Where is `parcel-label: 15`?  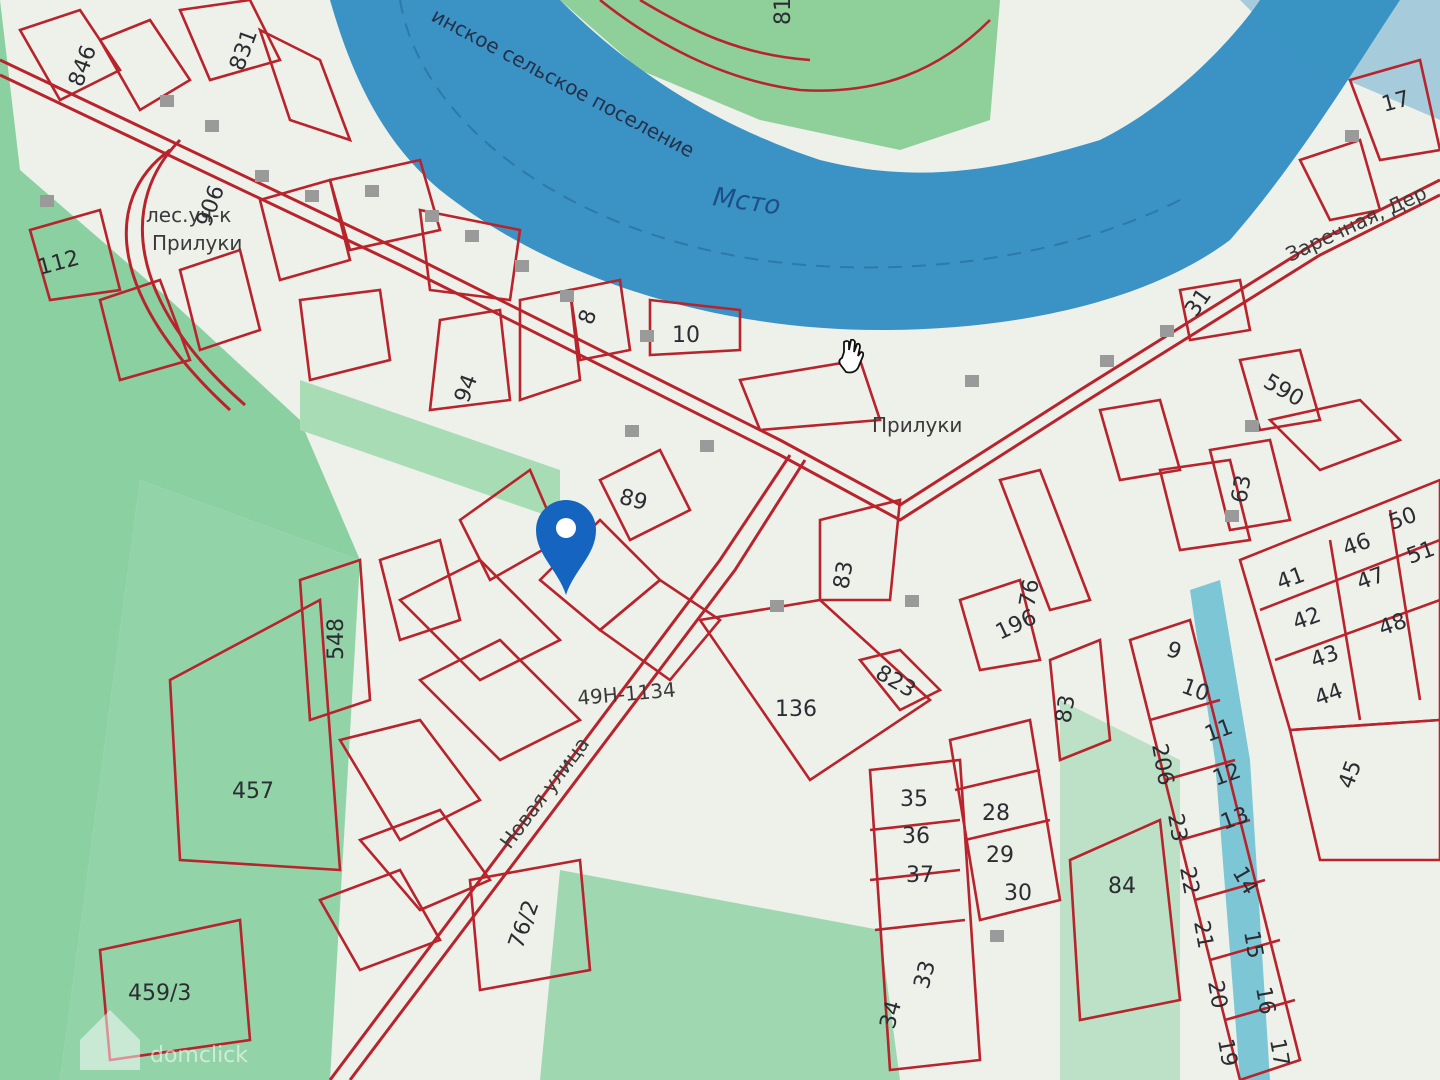
parcel-label: 15 is located at coordinates (1252, 945).